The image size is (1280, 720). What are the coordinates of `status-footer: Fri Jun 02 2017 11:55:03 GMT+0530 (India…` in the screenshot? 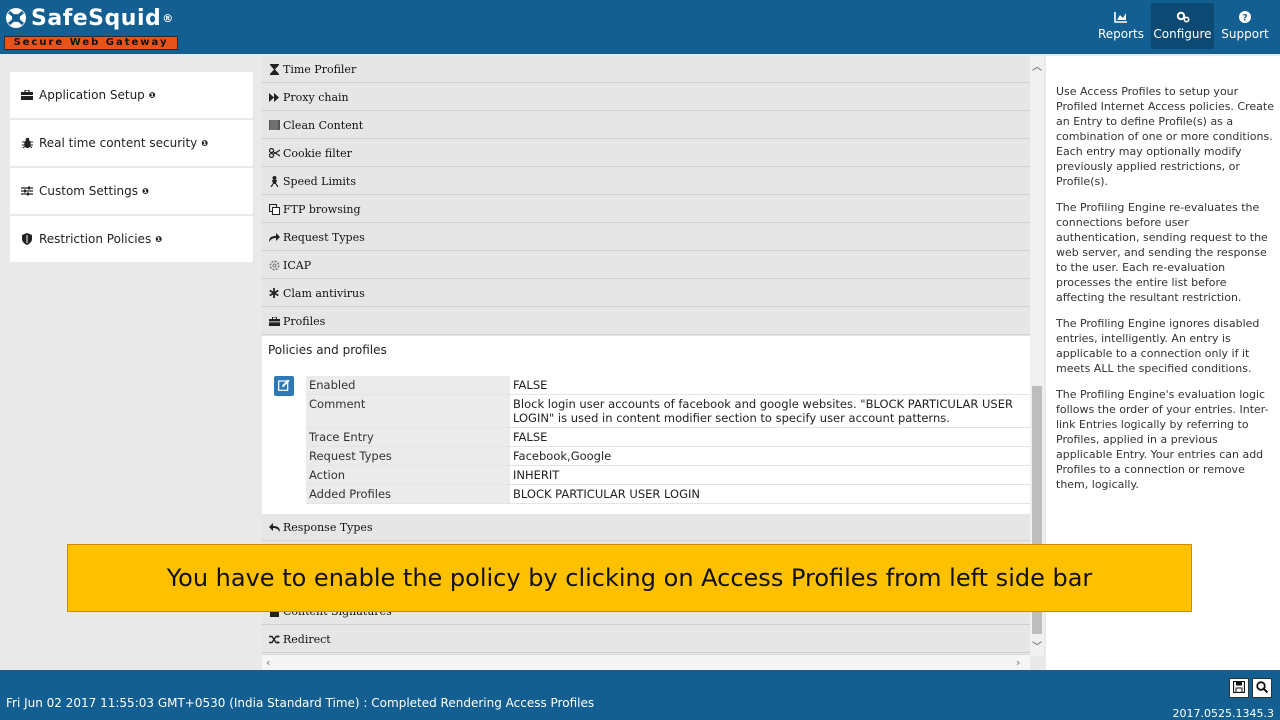 It's located at (640, 695).